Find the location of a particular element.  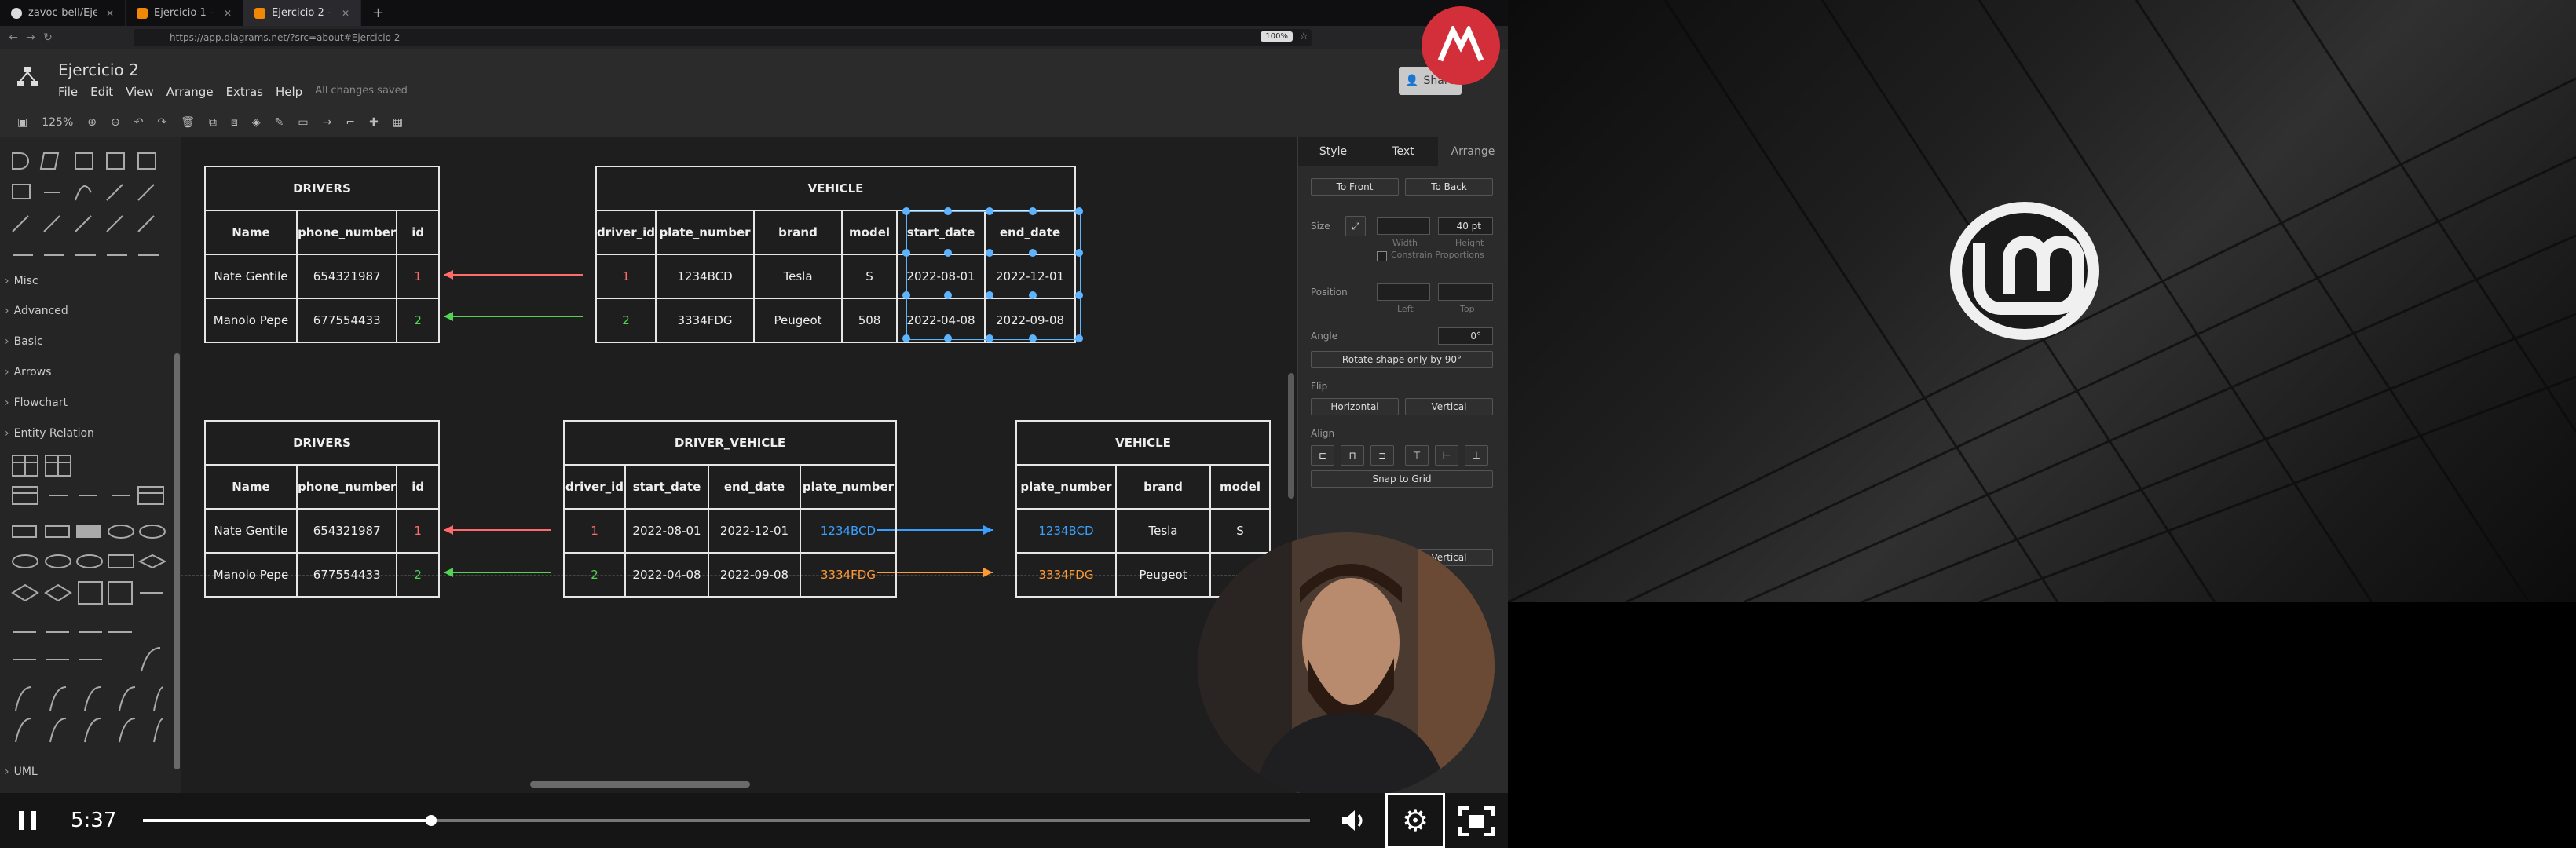

tab-arrange: Arrange is located at coordinates (1473, 151).